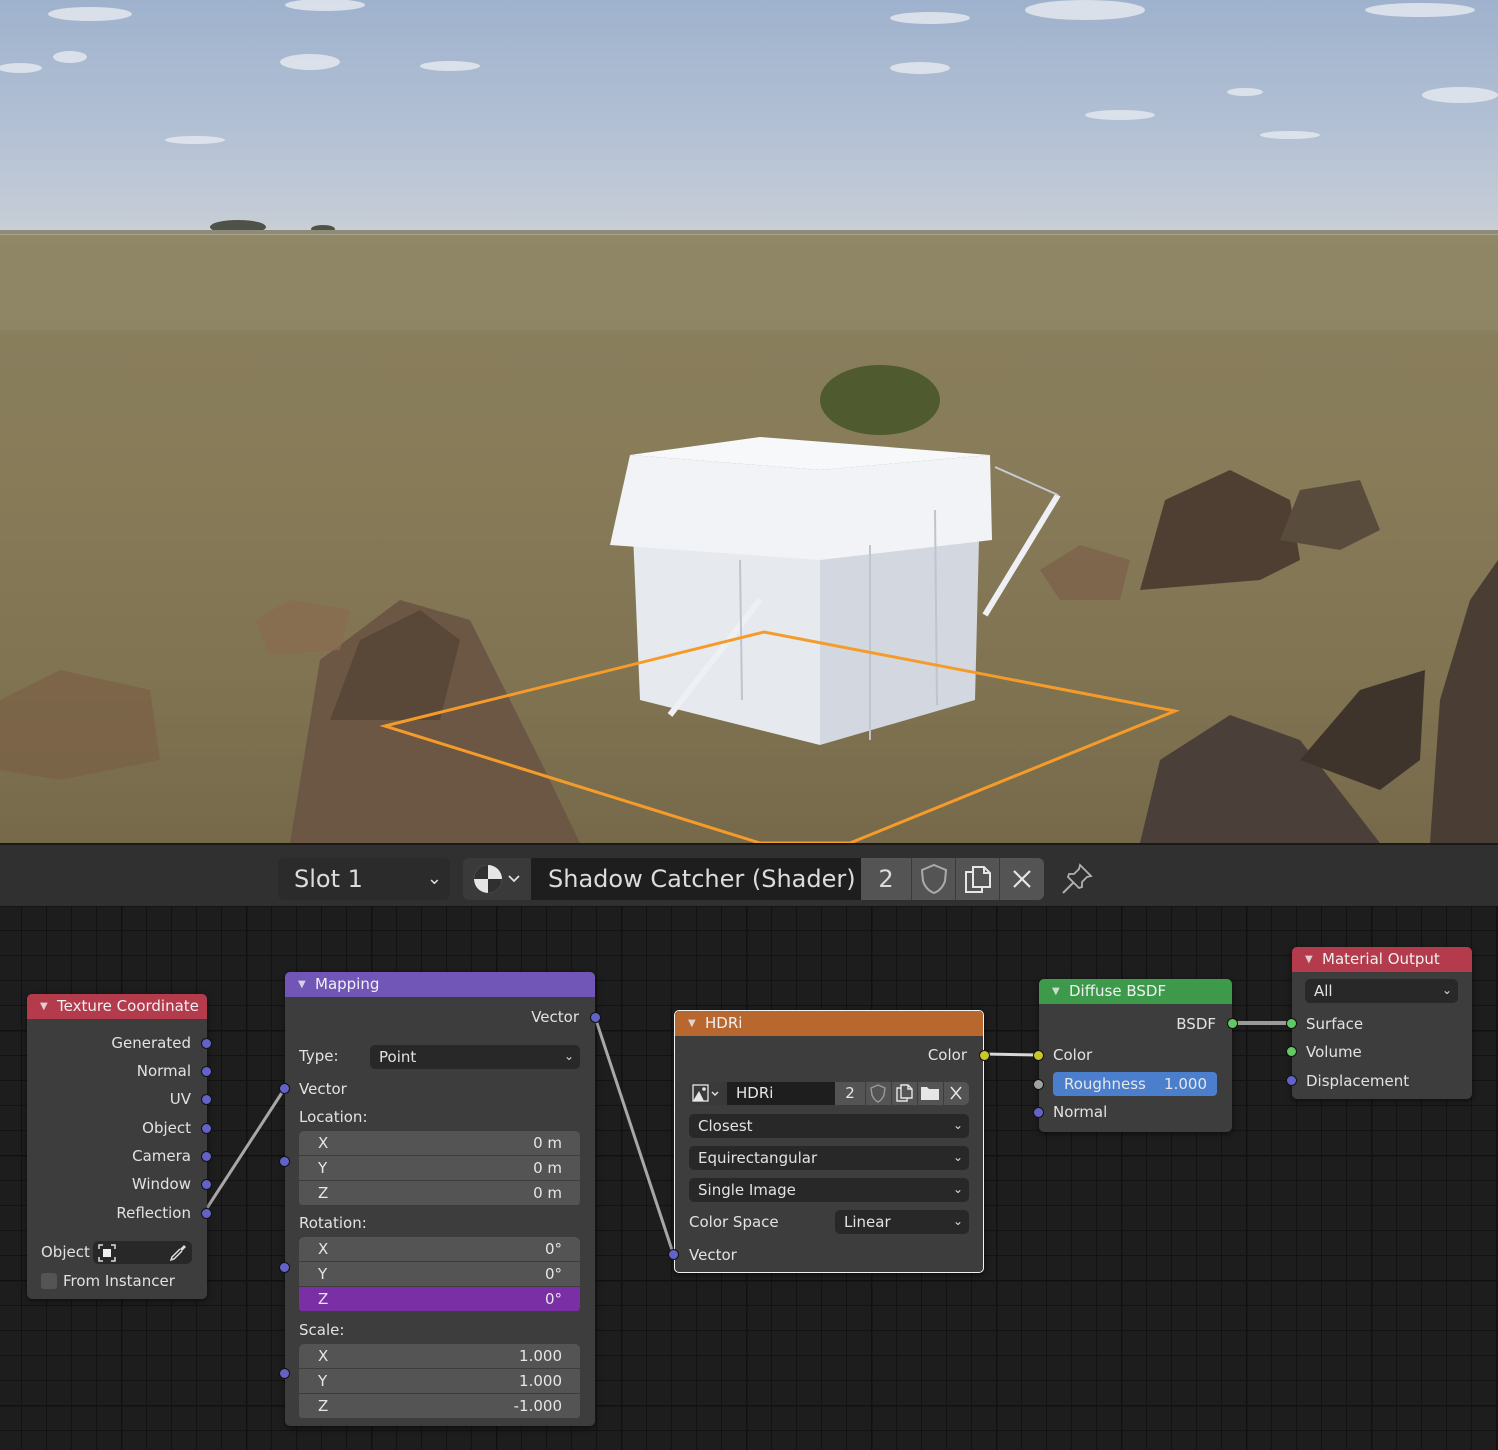  Describe the element at coordinates (206, 1043) in the screenshot. I see `socket-generated` at that location.